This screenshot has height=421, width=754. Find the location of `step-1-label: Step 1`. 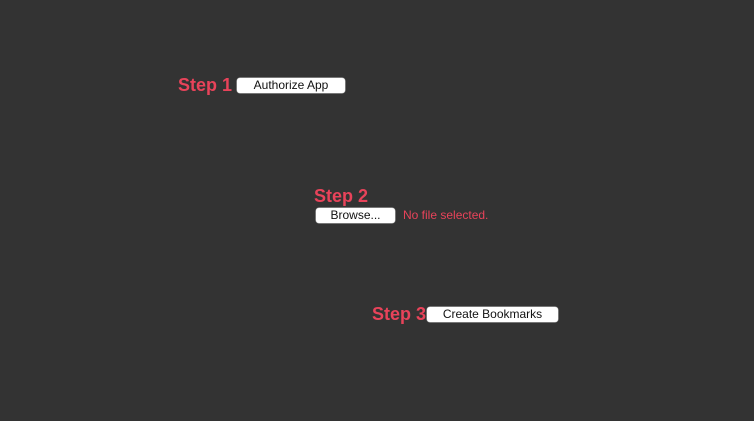

step-1-label: Step 1 is located at coordinates (205, 85).